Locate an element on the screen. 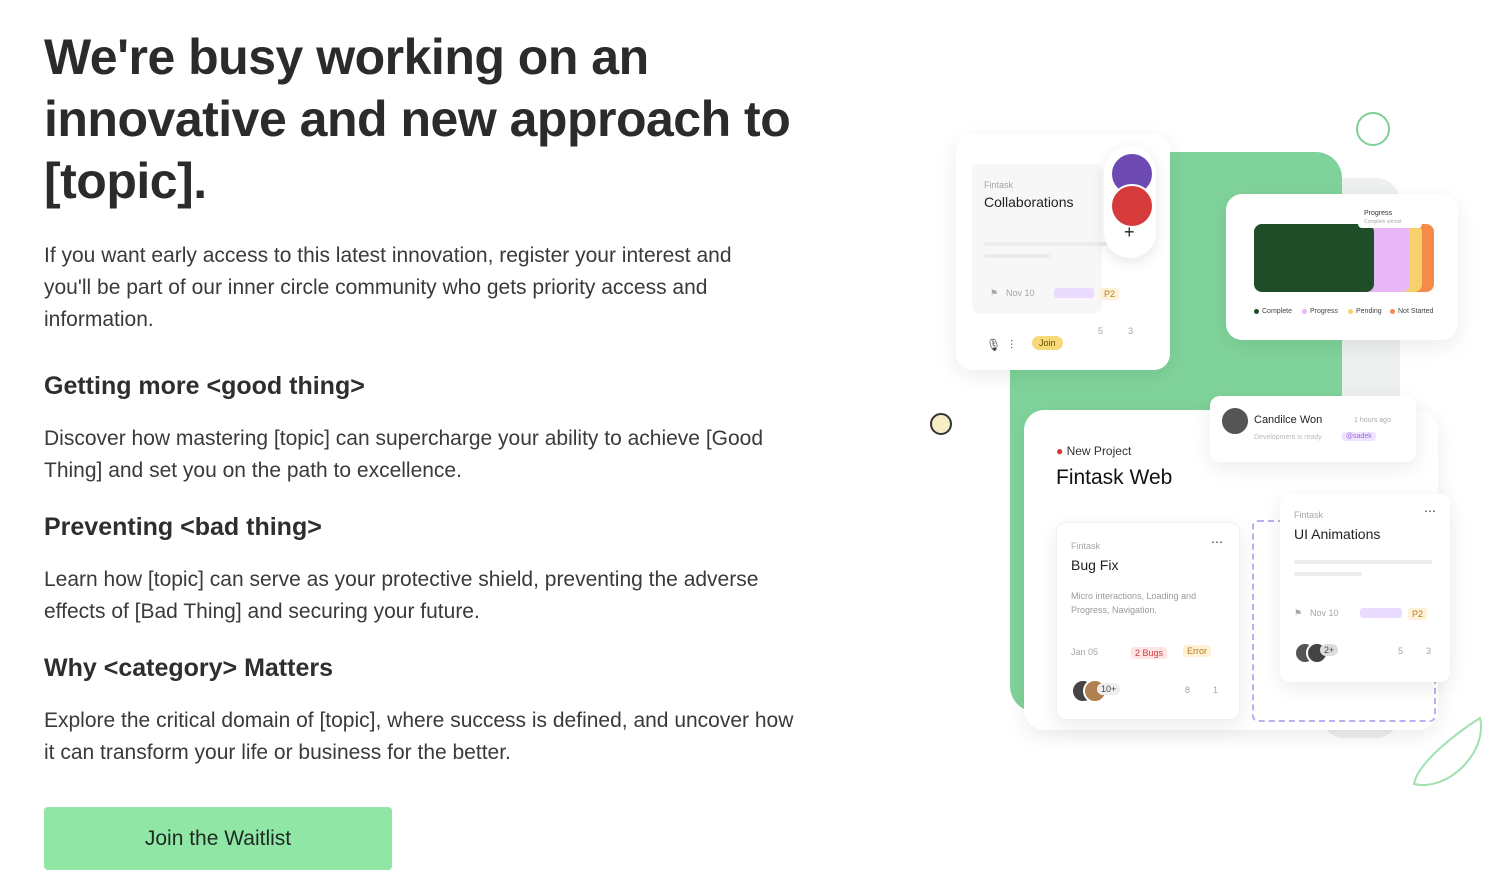 The image size is (1500, 888). mention-chip: @sadek is located at coordinates (1359, 436).